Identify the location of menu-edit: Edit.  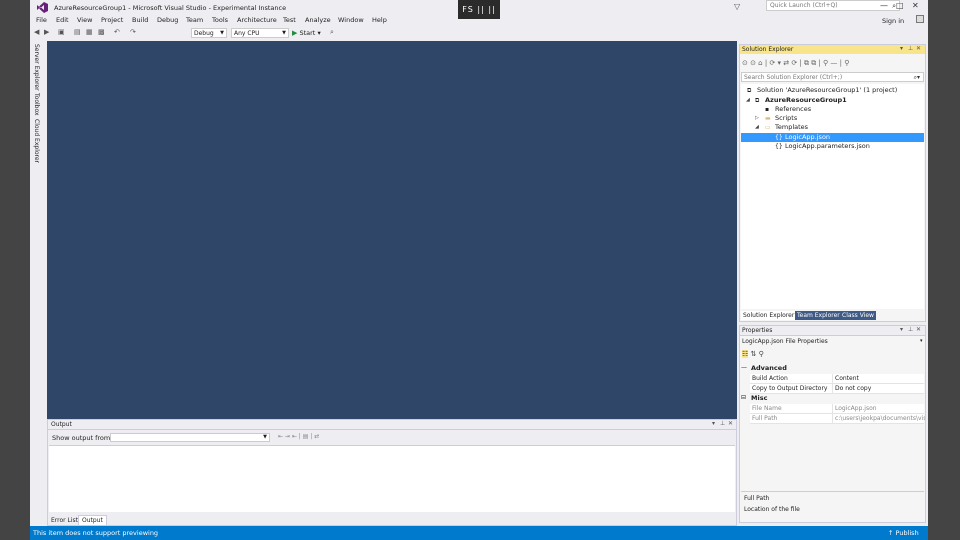
(62, 20).